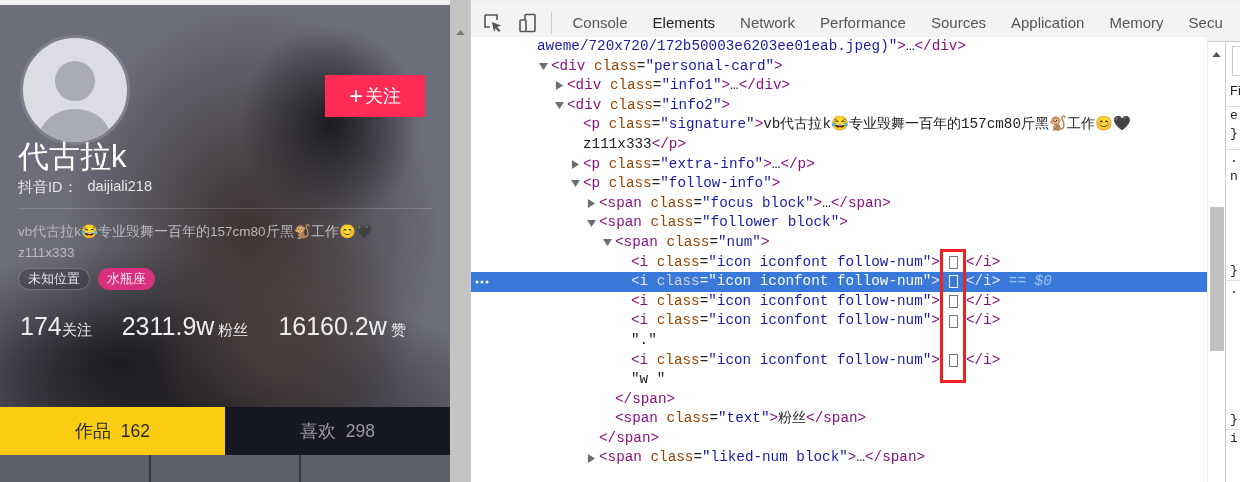  What do you see at coordinates (48, 187) in the screenshot?
I see `id-label: 抖音ID：` at bounding box center [48, 187].